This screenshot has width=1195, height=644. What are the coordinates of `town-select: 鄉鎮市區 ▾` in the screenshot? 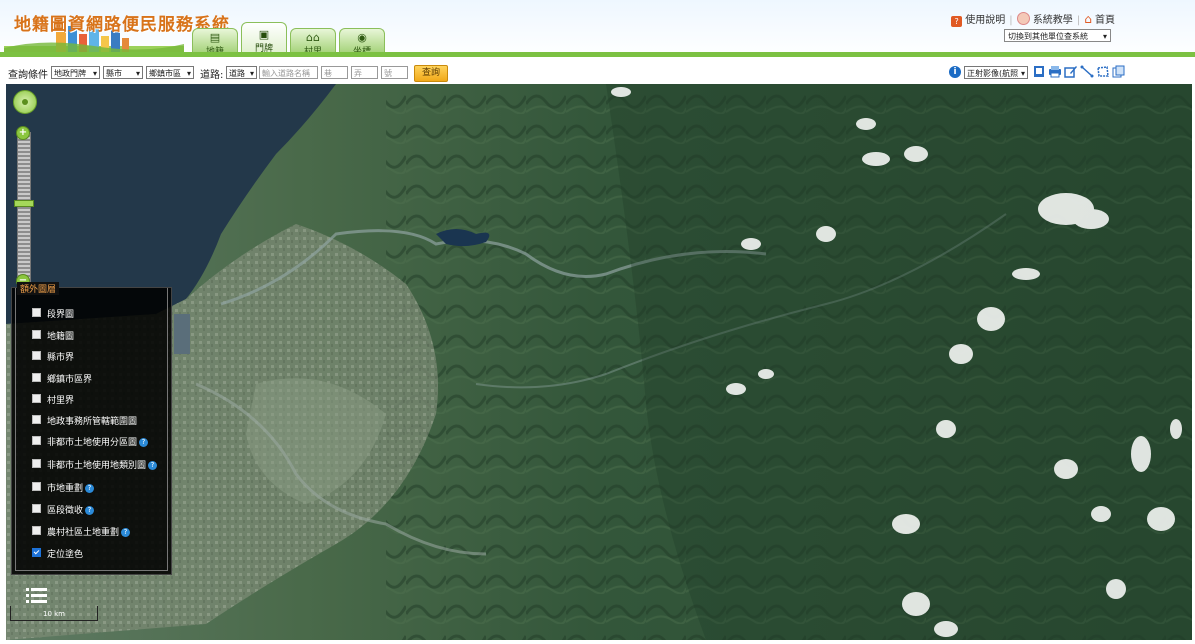 It's located at (170, 72).